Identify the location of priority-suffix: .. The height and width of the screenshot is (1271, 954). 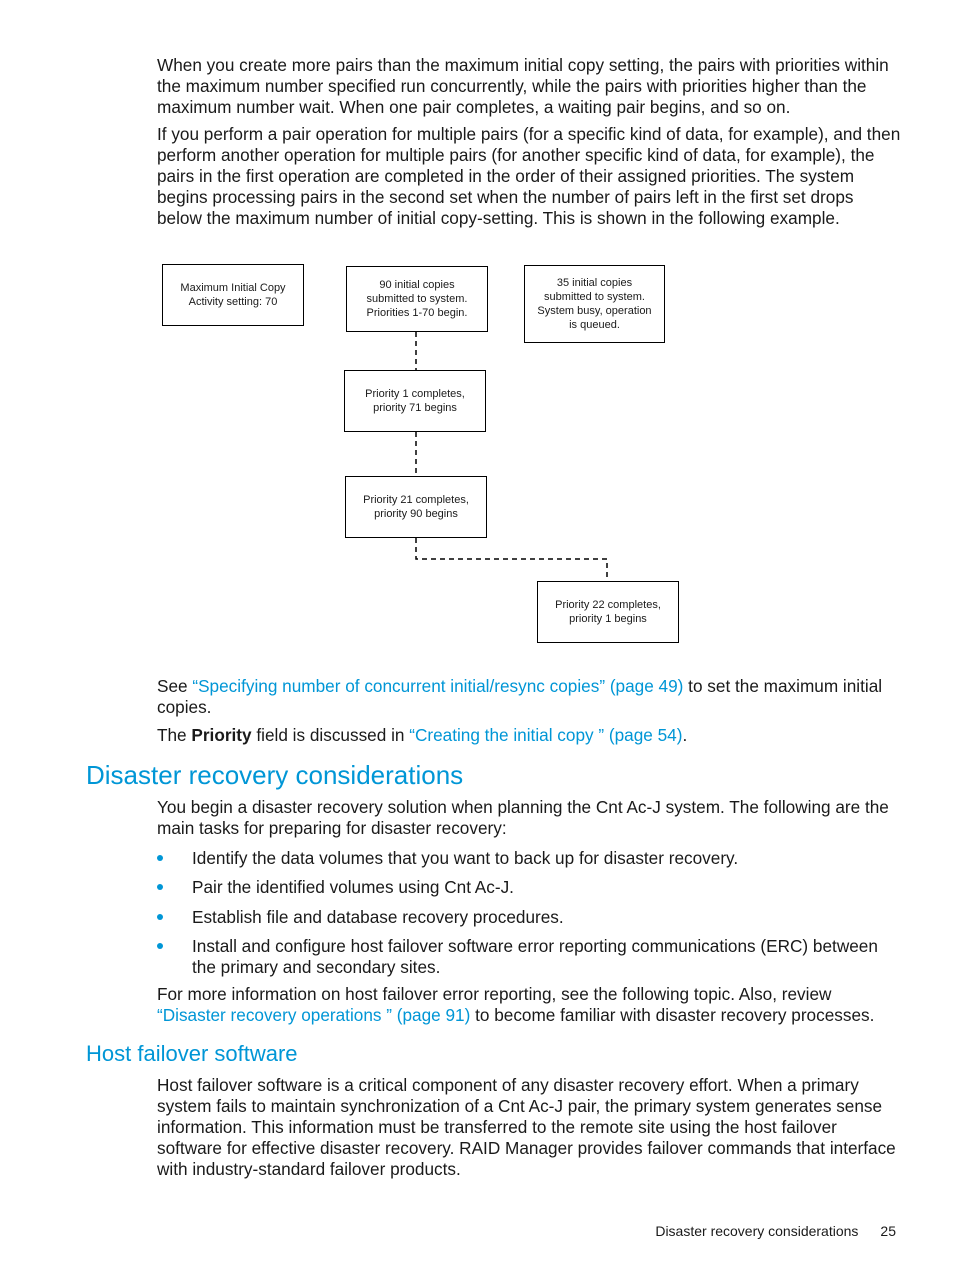
(685, 735).